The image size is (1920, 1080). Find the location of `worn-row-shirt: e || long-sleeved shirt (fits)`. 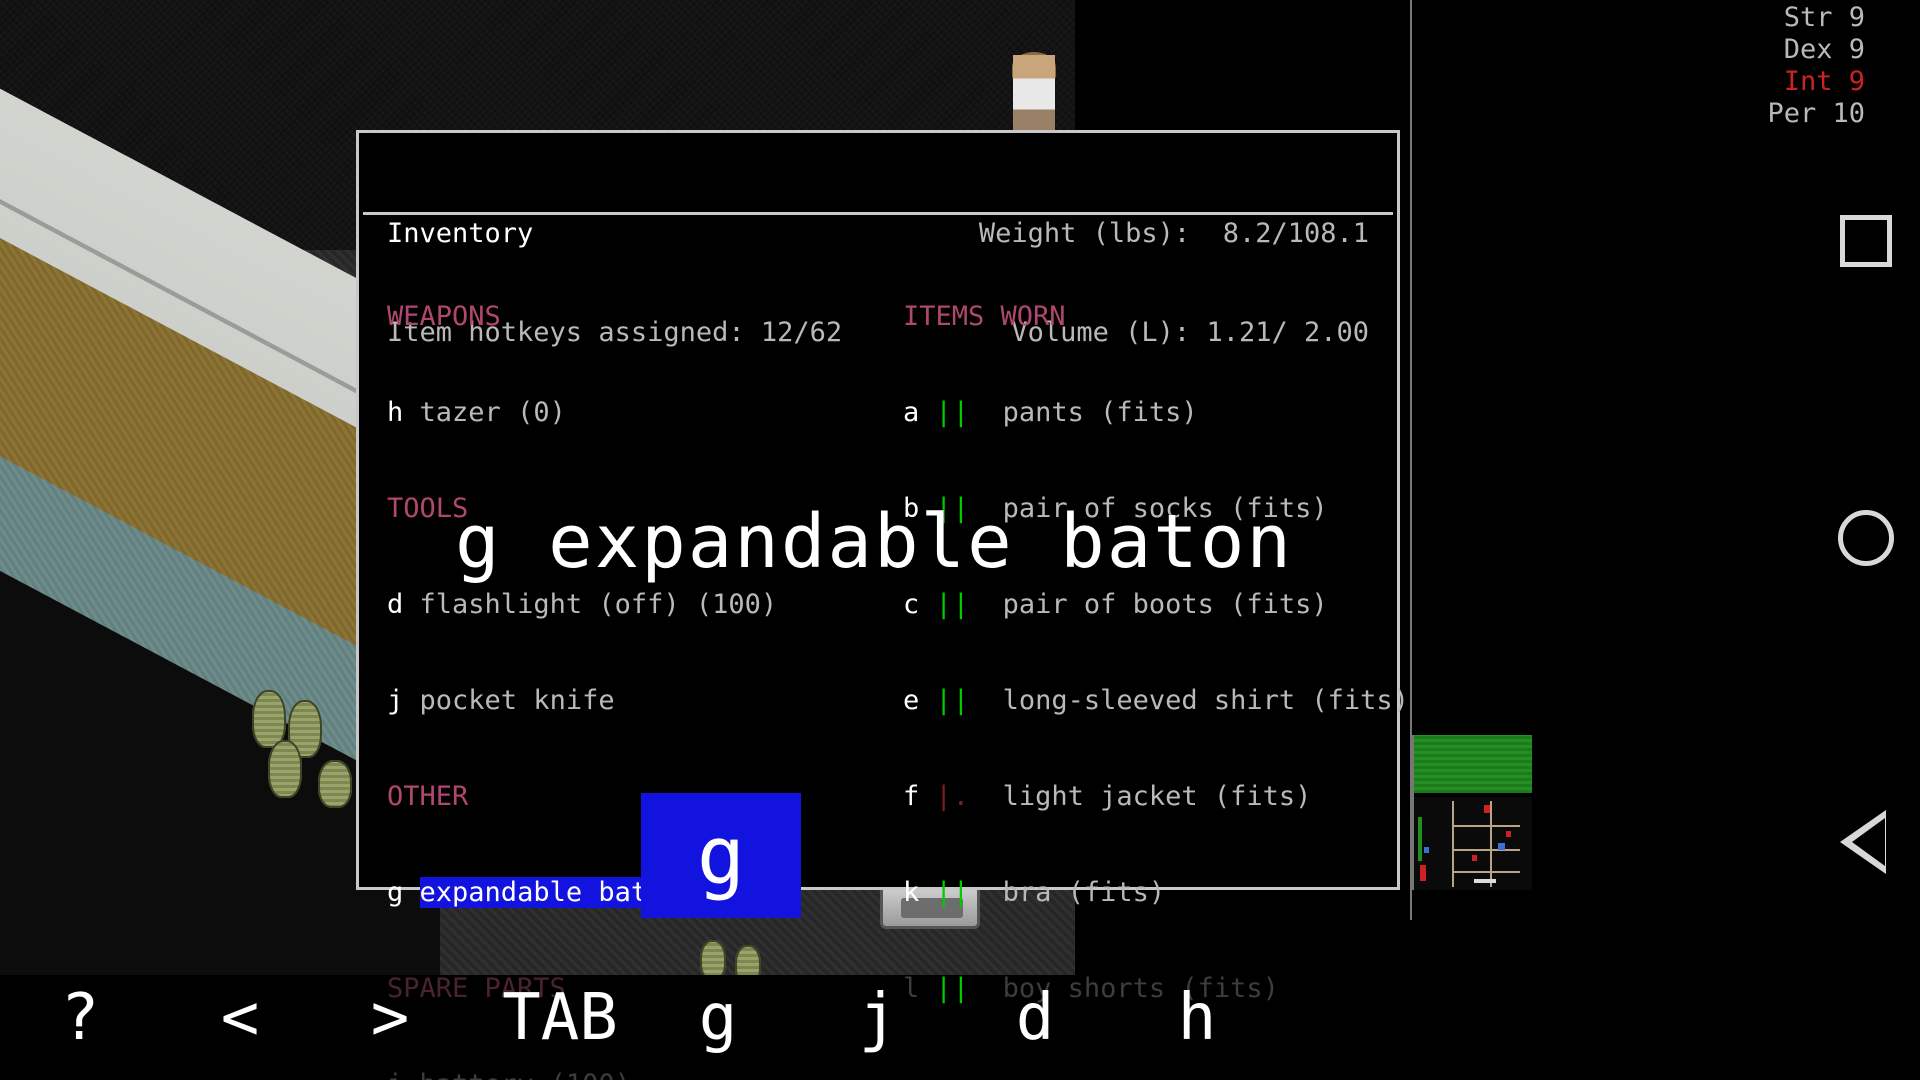

worn-row-shirt: e || long-sleeved shirt (fits) is located at coordinates (1156, 701).